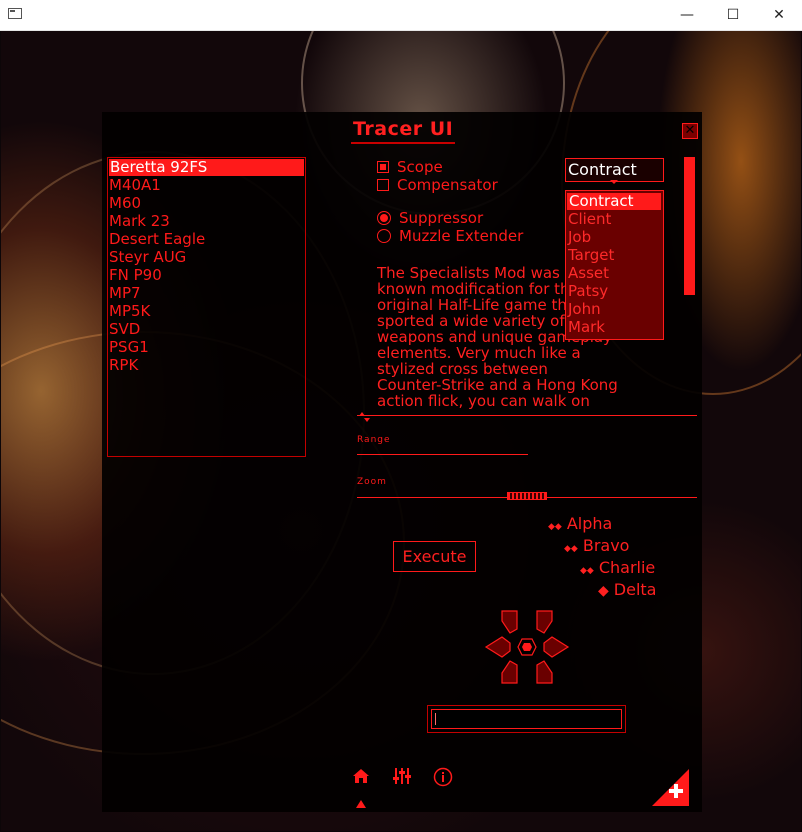 The width and height of the screenshot is (802, 832). I want to click on tree-item-label: Alpha, so click(589, 523).